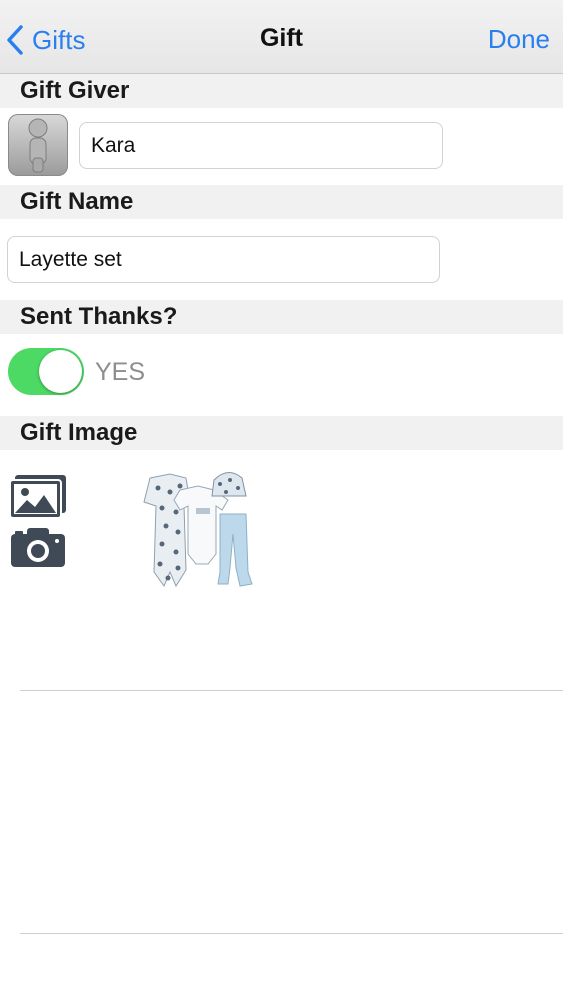  What do you see at coordinates (196, 532) in the screenshot?
I see `gift-photo` at bounding box center [196, 532].